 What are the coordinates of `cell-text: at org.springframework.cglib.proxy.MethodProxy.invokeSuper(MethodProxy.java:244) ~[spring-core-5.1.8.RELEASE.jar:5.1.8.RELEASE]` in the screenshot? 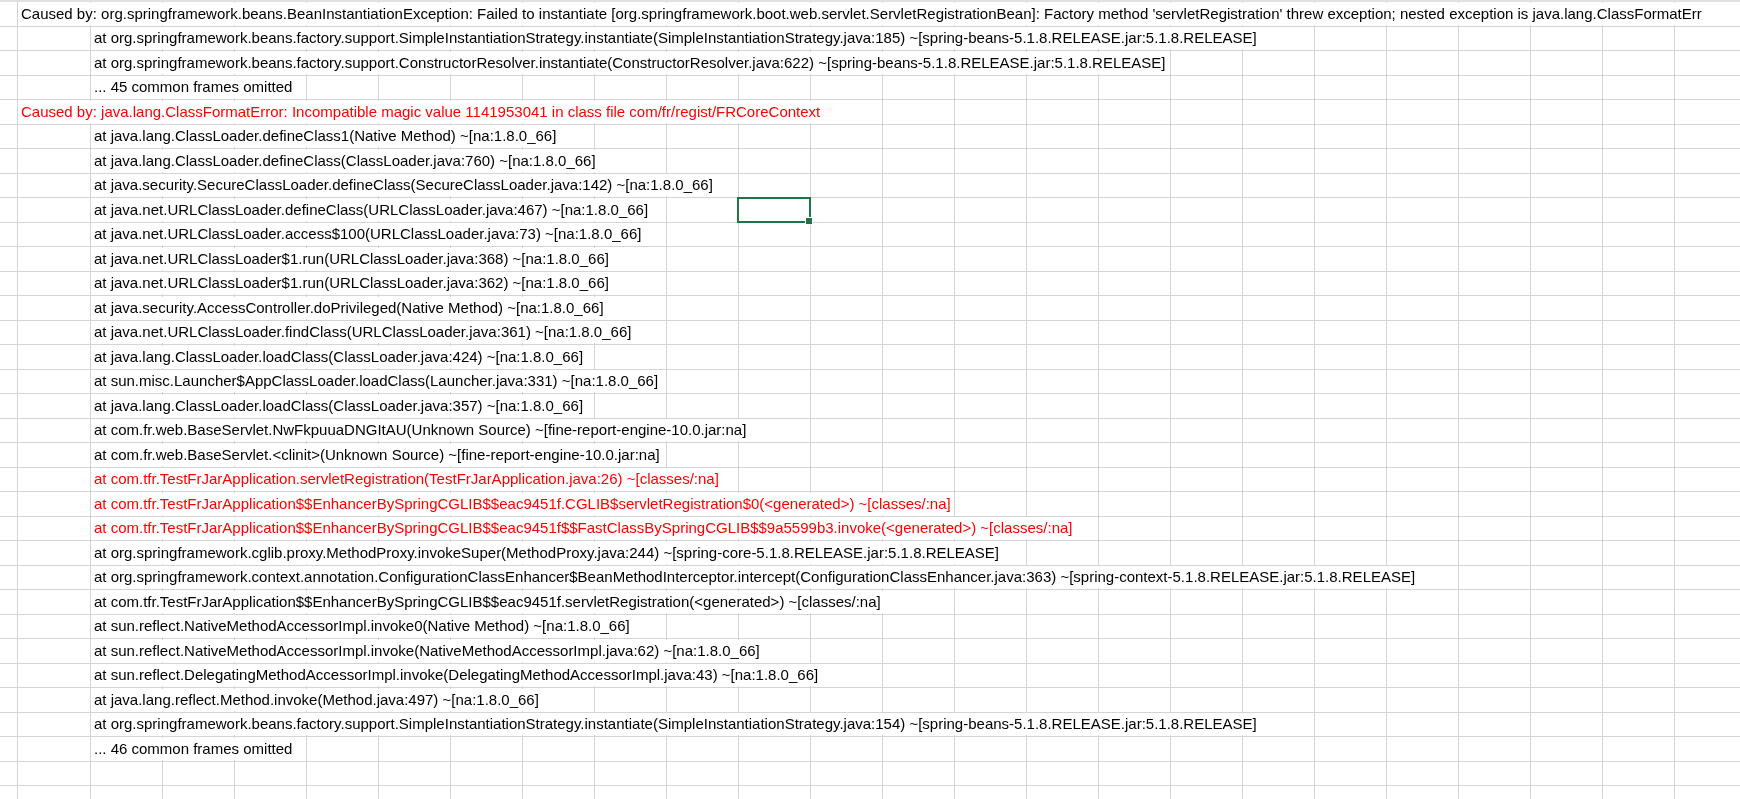 It's located at (546, 552).